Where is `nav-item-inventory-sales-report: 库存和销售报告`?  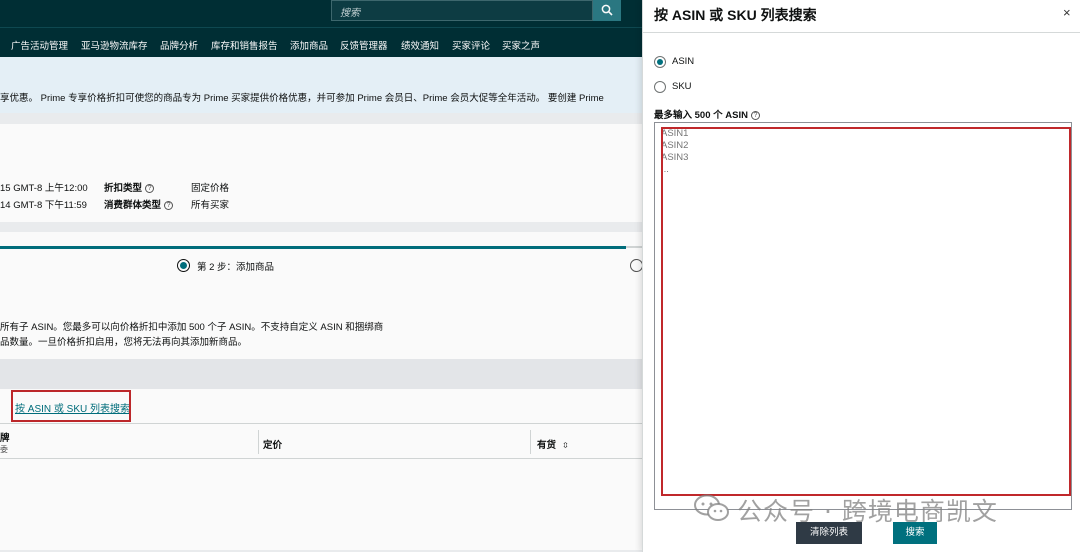 nav-item-inventory-sales-report: 库存和销售报告 is located at coordinates (244, 45).